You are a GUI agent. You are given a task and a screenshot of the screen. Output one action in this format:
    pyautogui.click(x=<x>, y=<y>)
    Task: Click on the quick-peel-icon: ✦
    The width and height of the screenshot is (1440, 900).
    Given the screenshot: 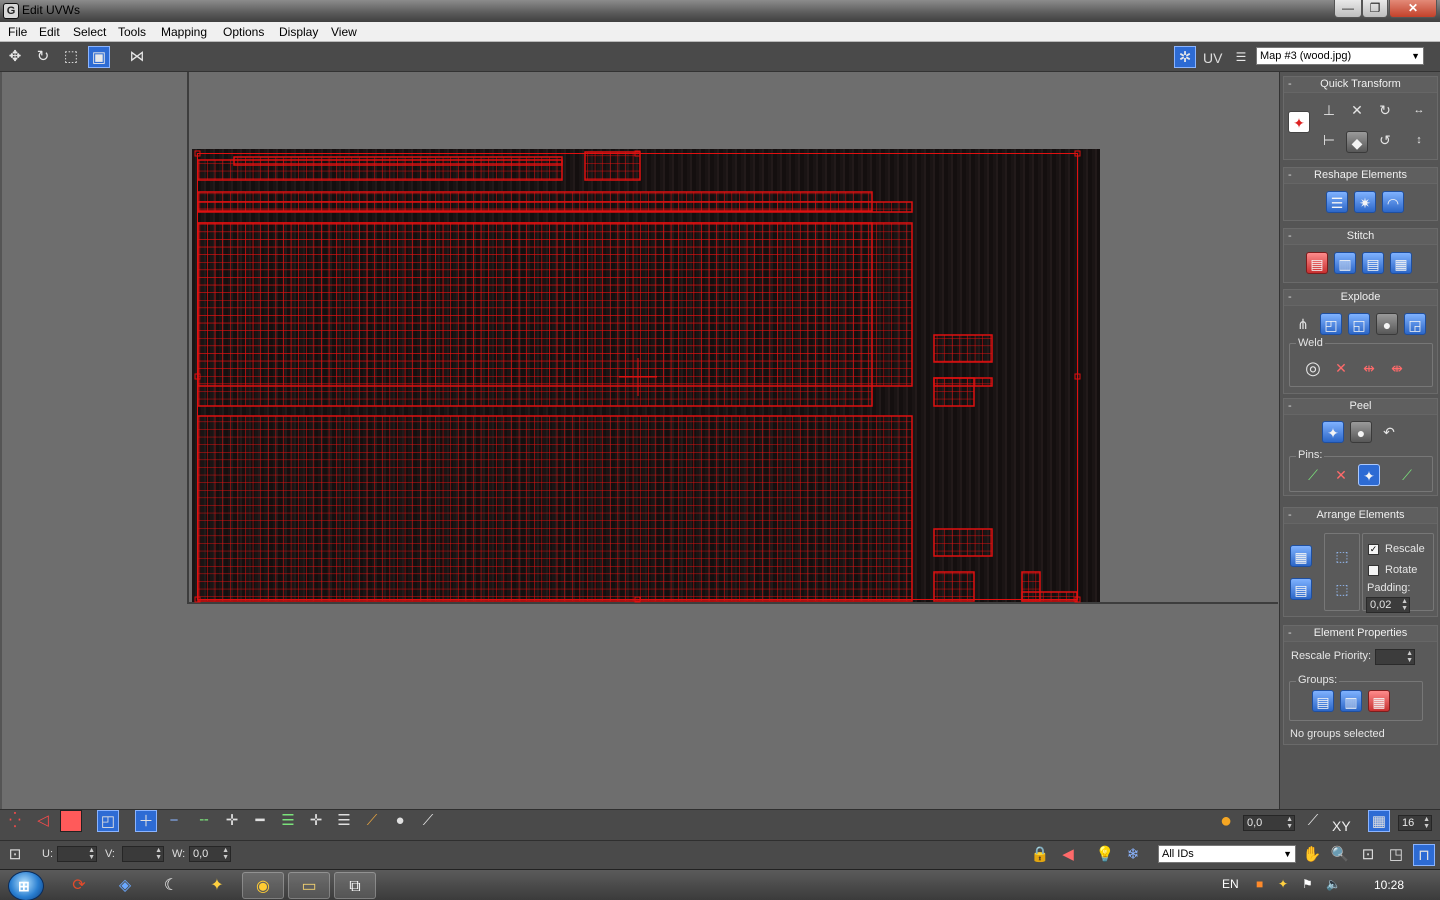 What is the action you would take?
    pyautogui.click(x=1333, y=432)
    